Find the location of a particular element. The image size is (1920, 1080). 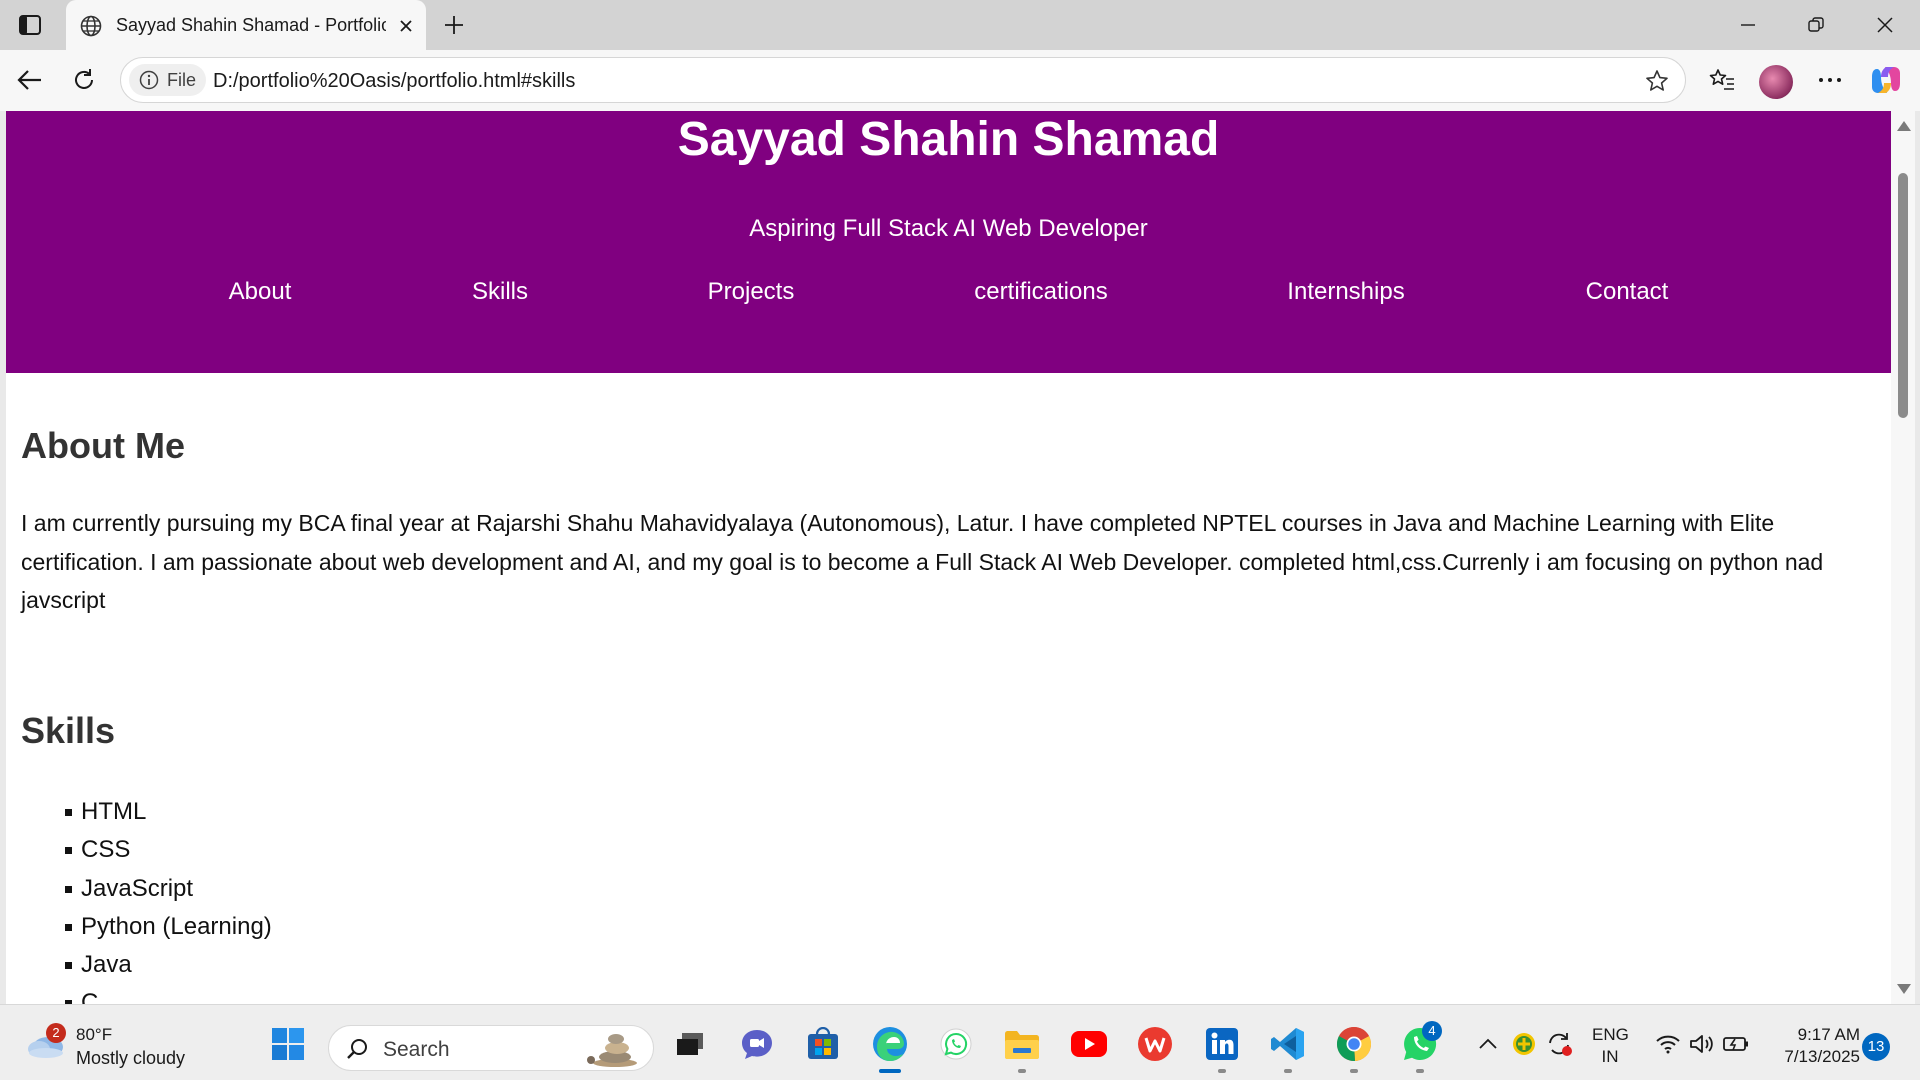

skills-heading: Skills is located at coordinates (68, 730).